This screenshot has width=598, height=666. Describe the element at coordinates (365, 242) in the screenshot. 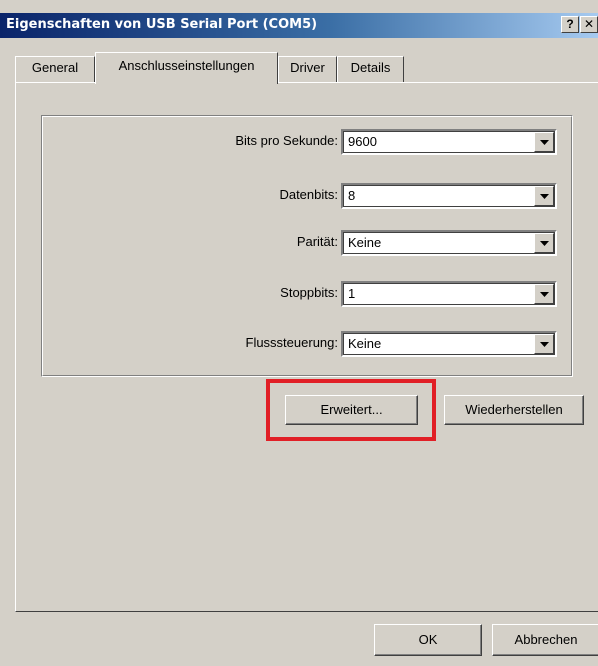

I see `parity-value: Keine` at that location.